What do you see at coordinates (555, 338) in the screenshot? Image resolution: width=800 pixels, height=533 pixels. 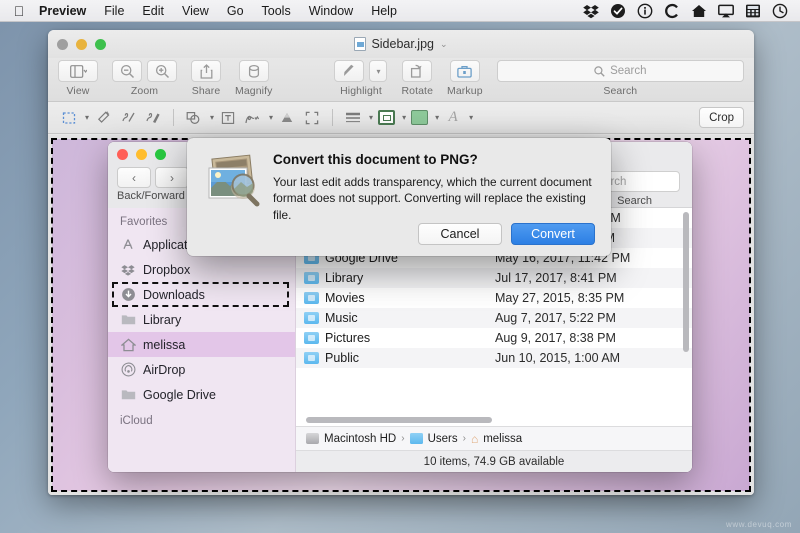 I see `file-date: Aug 9, 2017, 8:38 PM` at bounding box center [555, 338].